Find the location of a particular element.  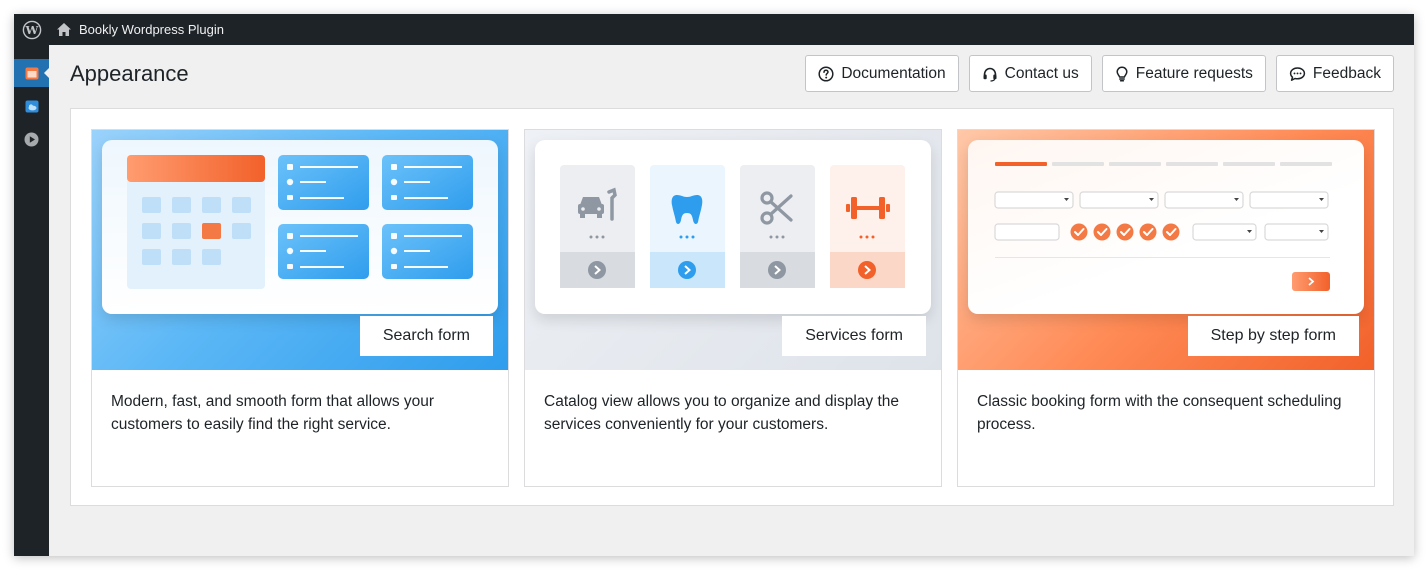

cloud-icon is located at coordinates (31, 106).